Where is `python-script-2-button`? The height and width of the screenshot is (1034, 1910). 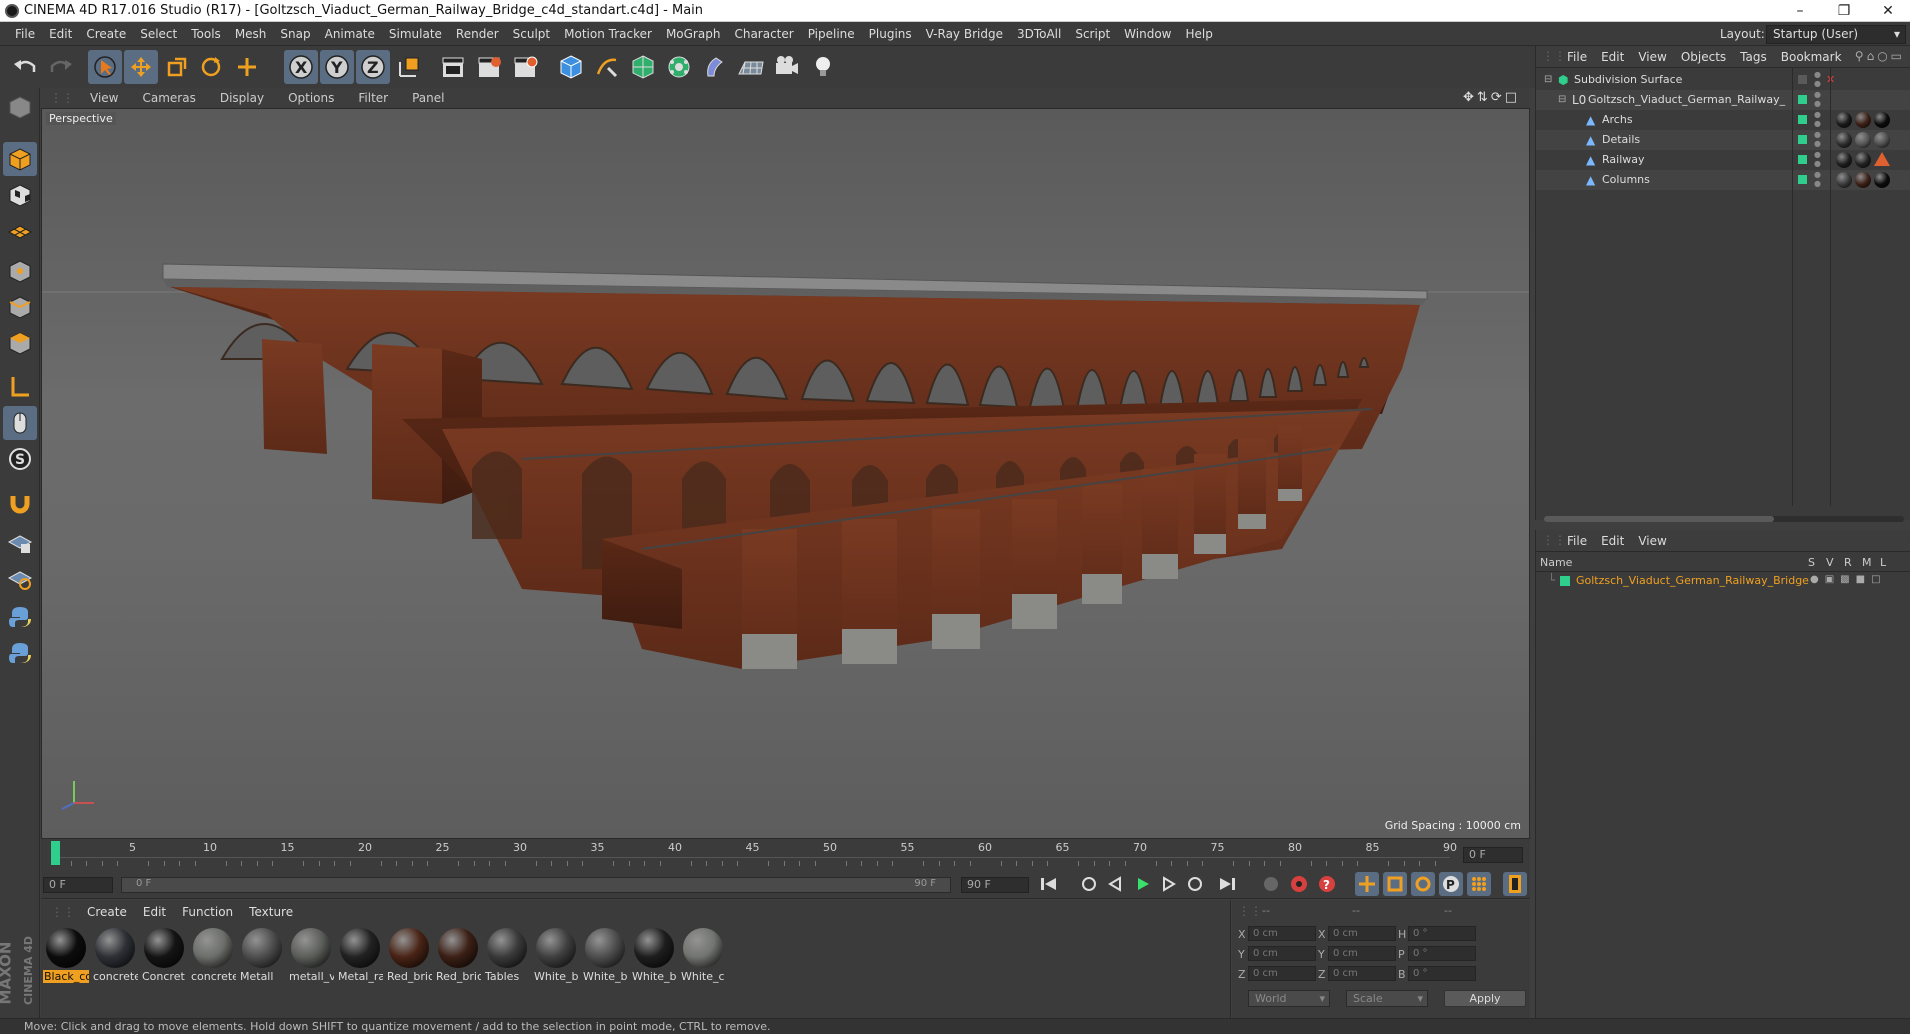 python-script-2-button is located at coordinates (20, 653).